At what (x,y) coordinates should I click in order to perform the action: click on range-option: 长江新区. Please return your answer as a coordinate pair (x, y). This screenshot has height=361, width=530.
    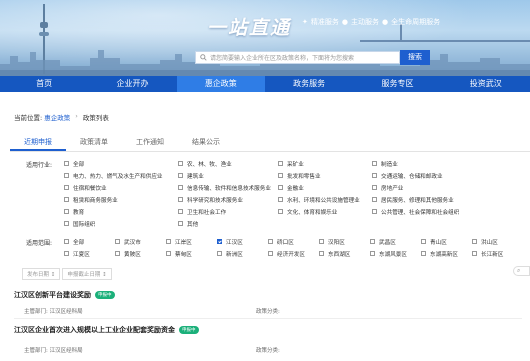
    Looking at the image, I should click on (497, 253).